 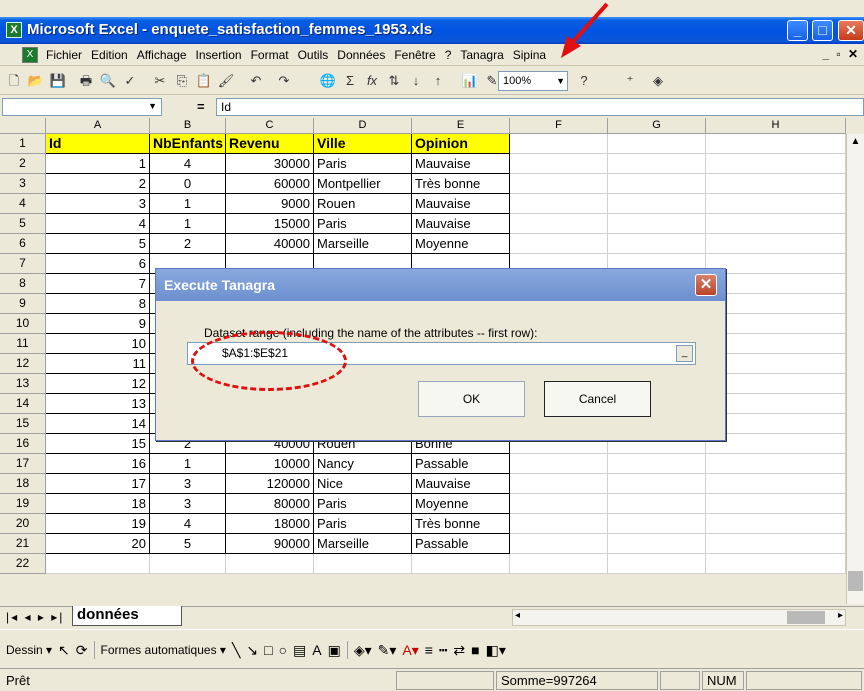 I want to click on print-preview-icon: 🔍, so click(x=108, y=81).